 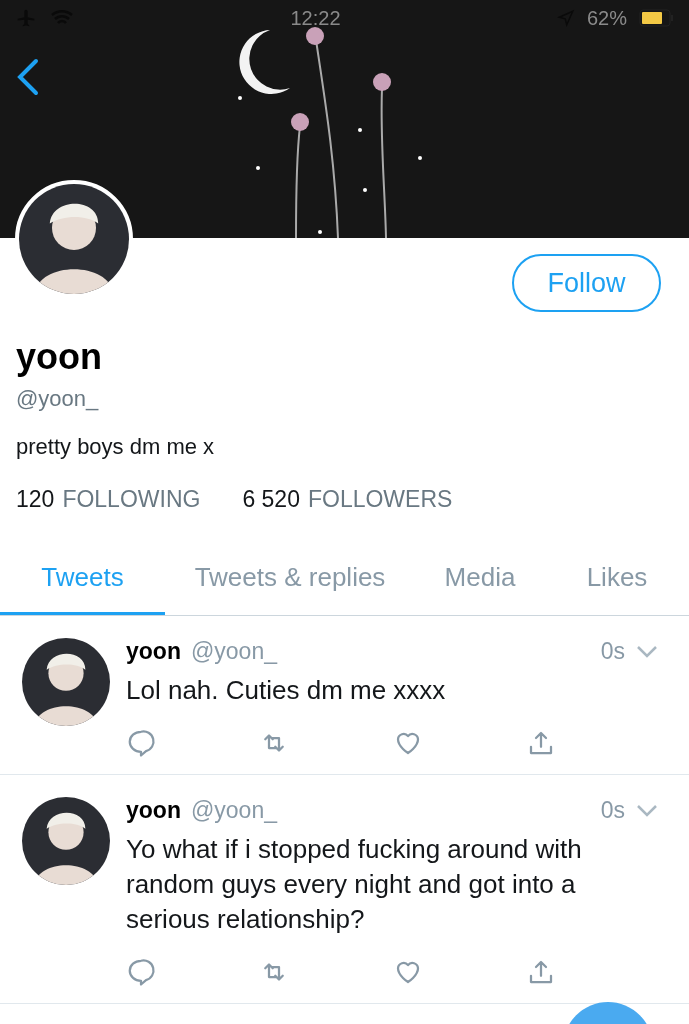 What do you see at coordinates (315, 18) in the screenshot?
I see `clock: 12:22` at bounding box center [315, 18].